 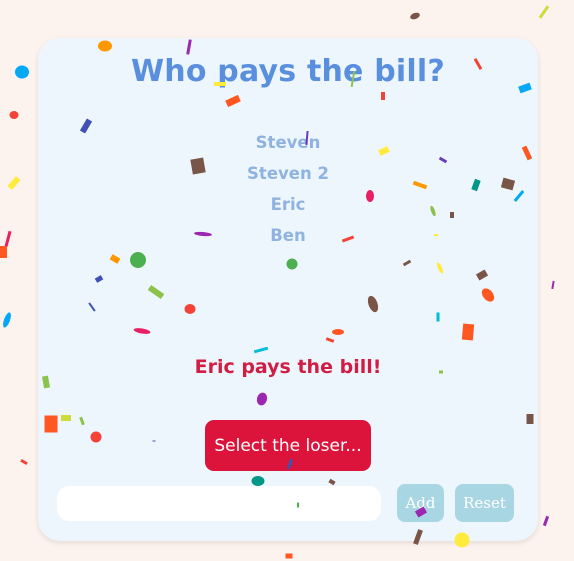 What do you see at coordinates (288, 204) in the screenshot?
I see `participant-name: Eric` at bounding box center [288, 204].